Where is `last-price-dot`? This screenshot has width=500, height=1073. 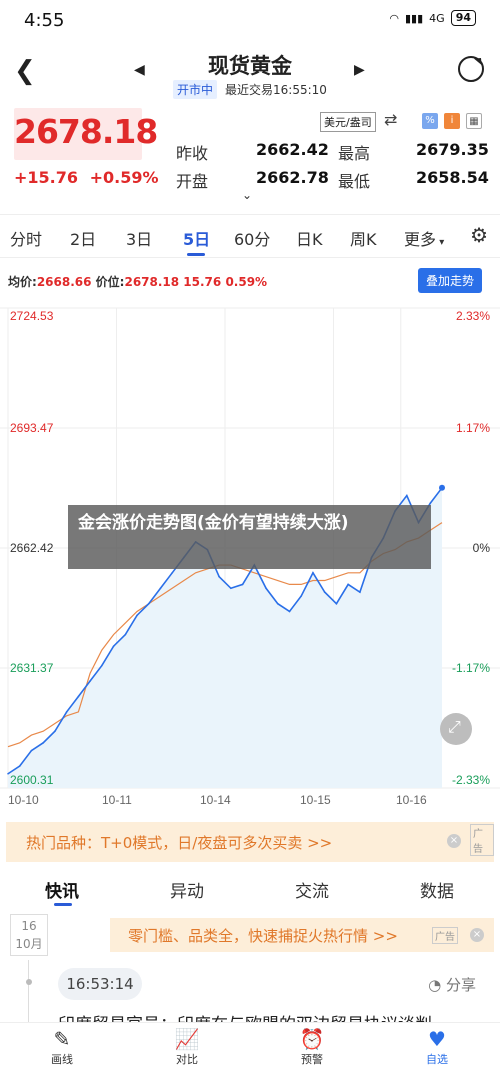 last-price-dot is located at coordinates (442, 487).